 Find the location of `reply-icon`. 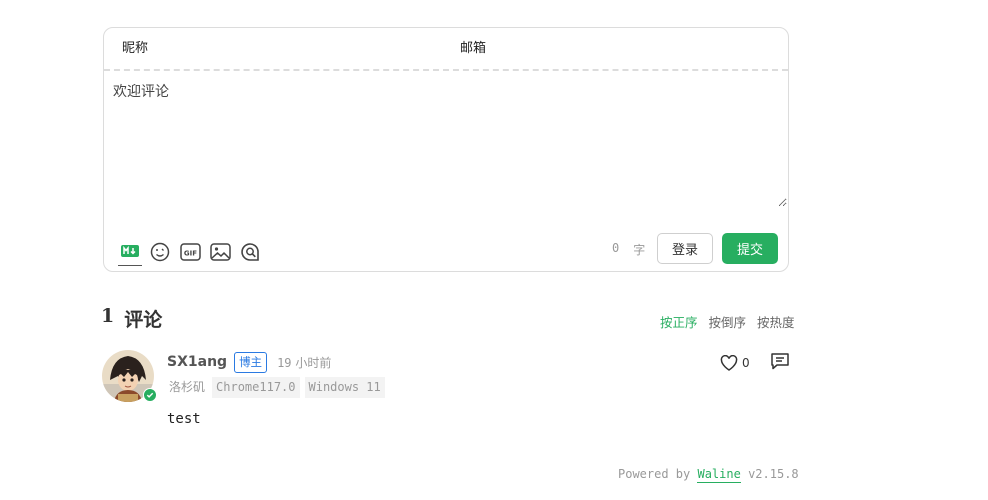

reply-icon is located at coordinates (779, 361).